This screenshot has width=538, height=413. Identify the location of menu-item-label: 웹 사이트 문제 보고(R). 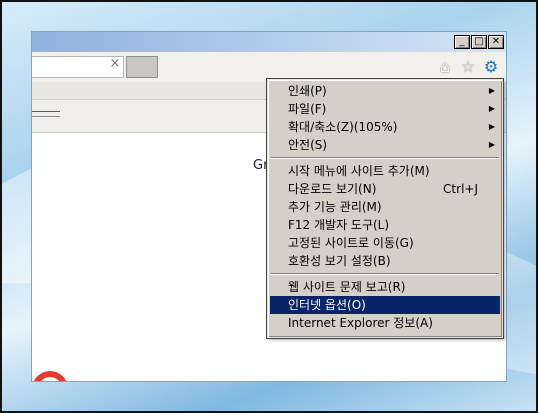
(347, 287).